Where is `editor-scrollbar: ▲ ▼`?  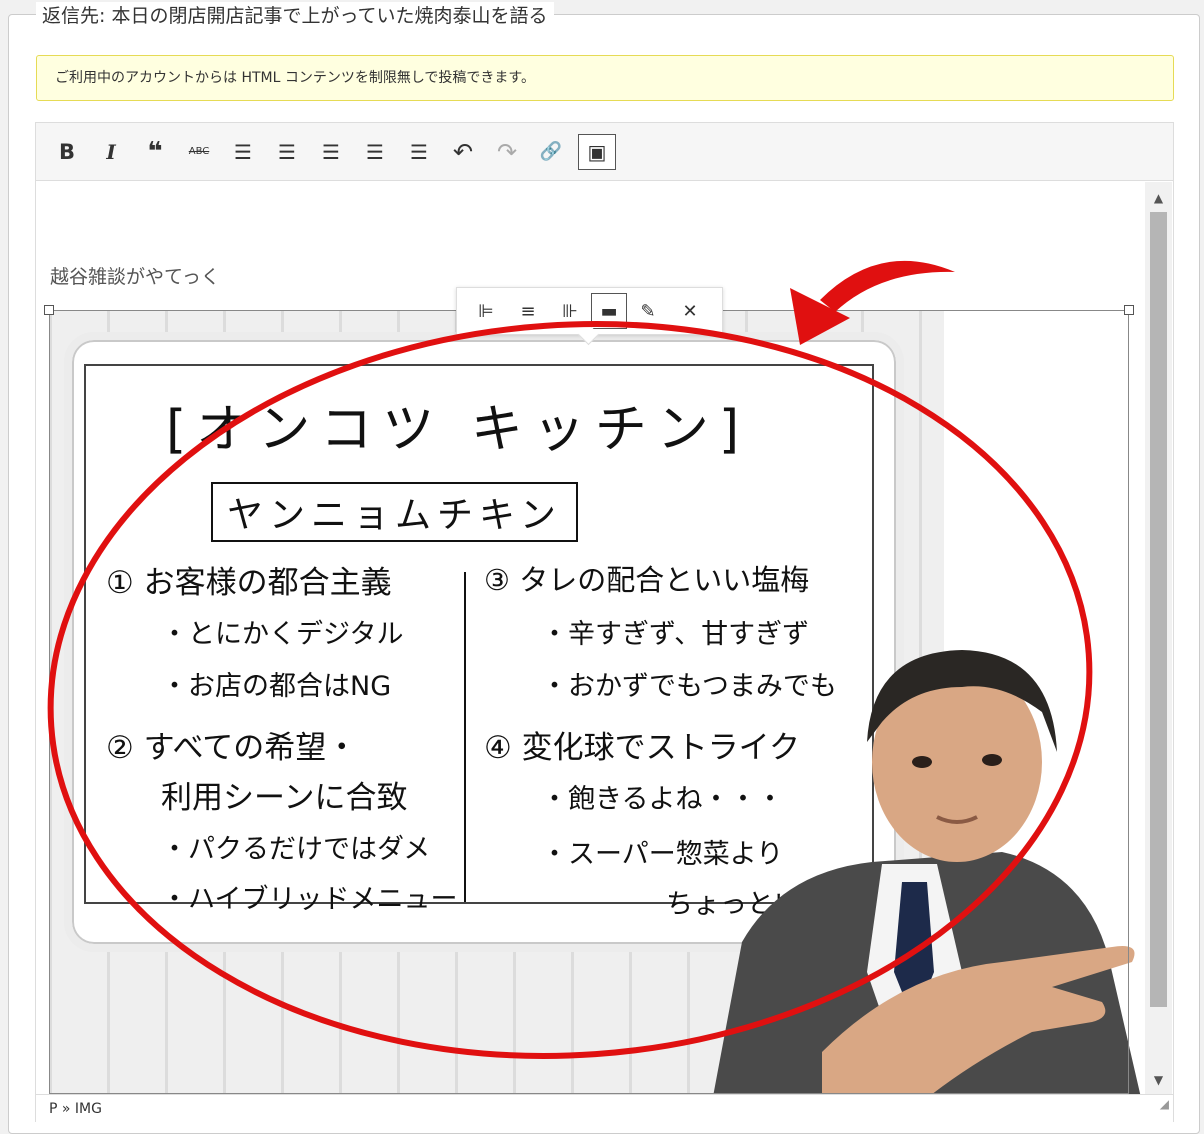
editor-scrollbar: ▲ ▼ is located at coordinates (1158, 638).